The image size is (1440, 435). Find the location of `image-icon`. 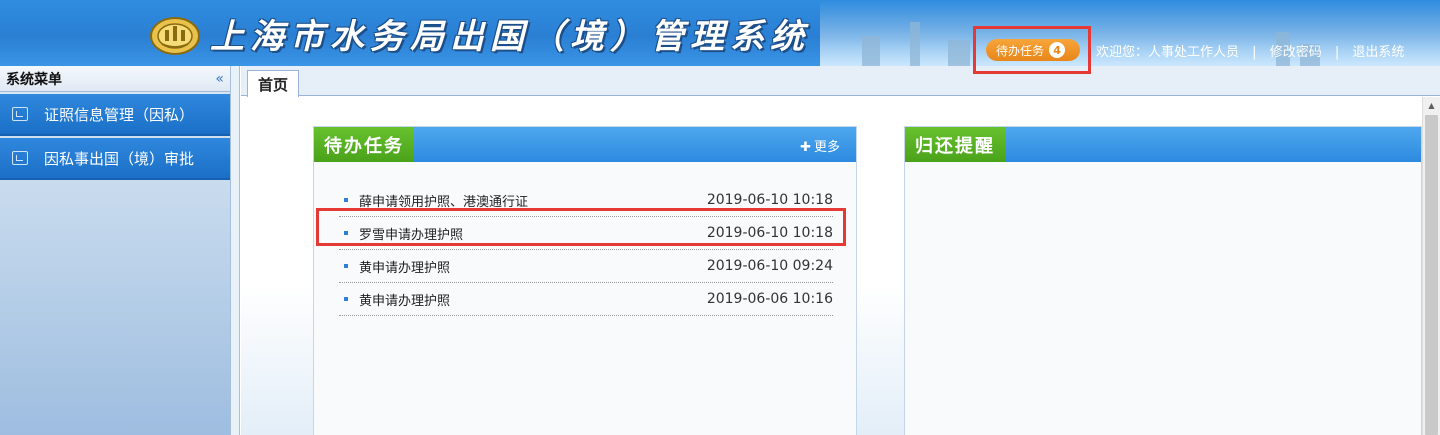

image-icon is located at coordinates (20, 114).